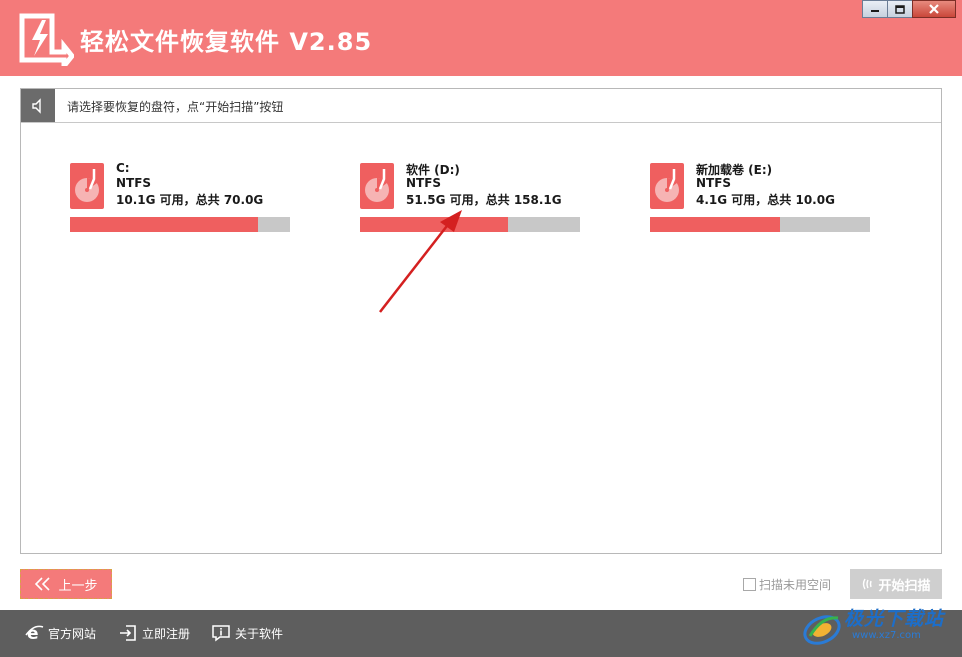 The height and width of the screenshot is (657, 962). Describe the element at coordinates (904, 586) in the screenshot. I see `start-scan-label: 开始扫描` at that location.